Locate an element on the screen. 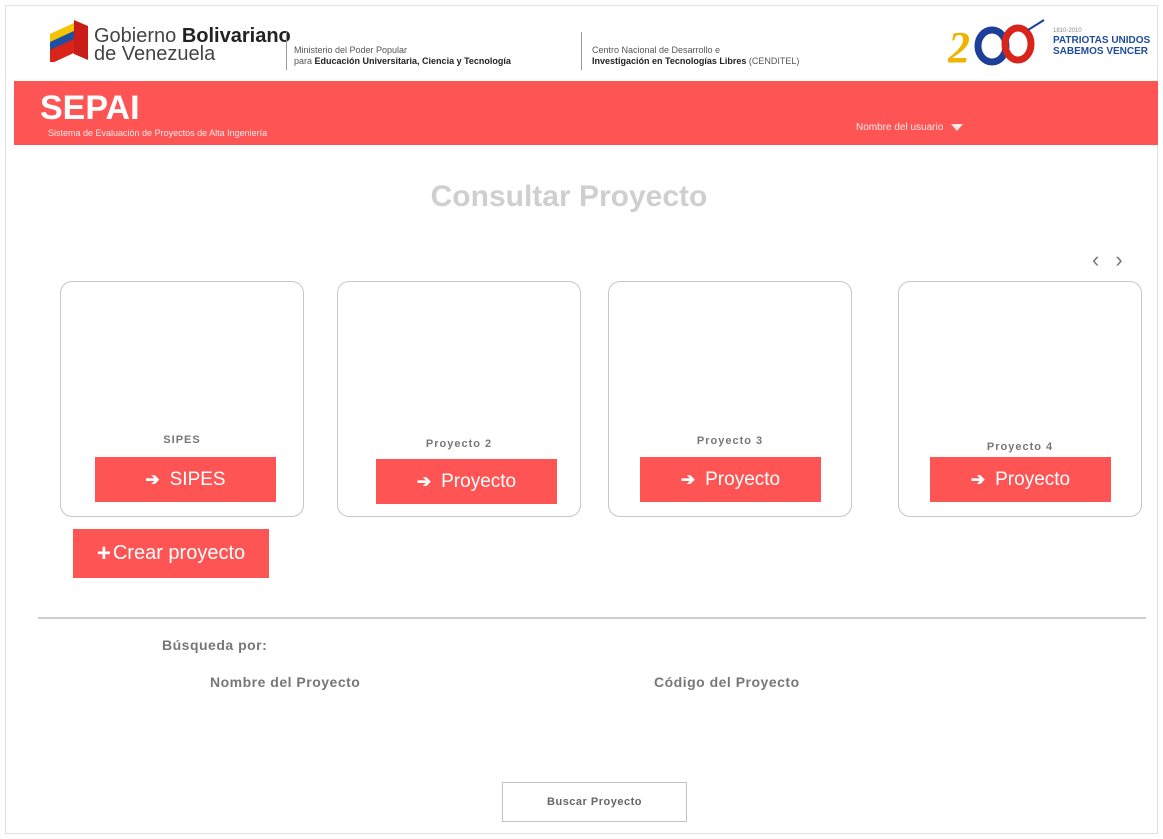 This screenshot has height=839, width=1163. project-card-label: SIPES is located at coordinates (182, 440).